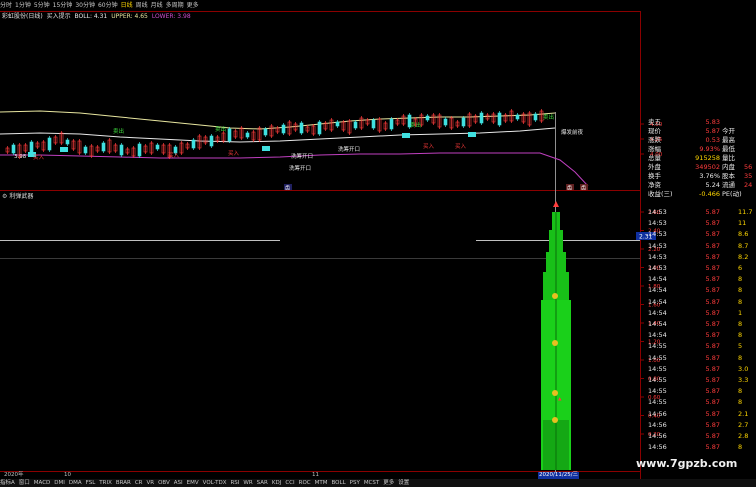 The image size is (756, 487). What do you see at coordinates (234, 483) in the screenshot?
I see `indicator-tab-14: RSI` at bounding box center [234, 483].